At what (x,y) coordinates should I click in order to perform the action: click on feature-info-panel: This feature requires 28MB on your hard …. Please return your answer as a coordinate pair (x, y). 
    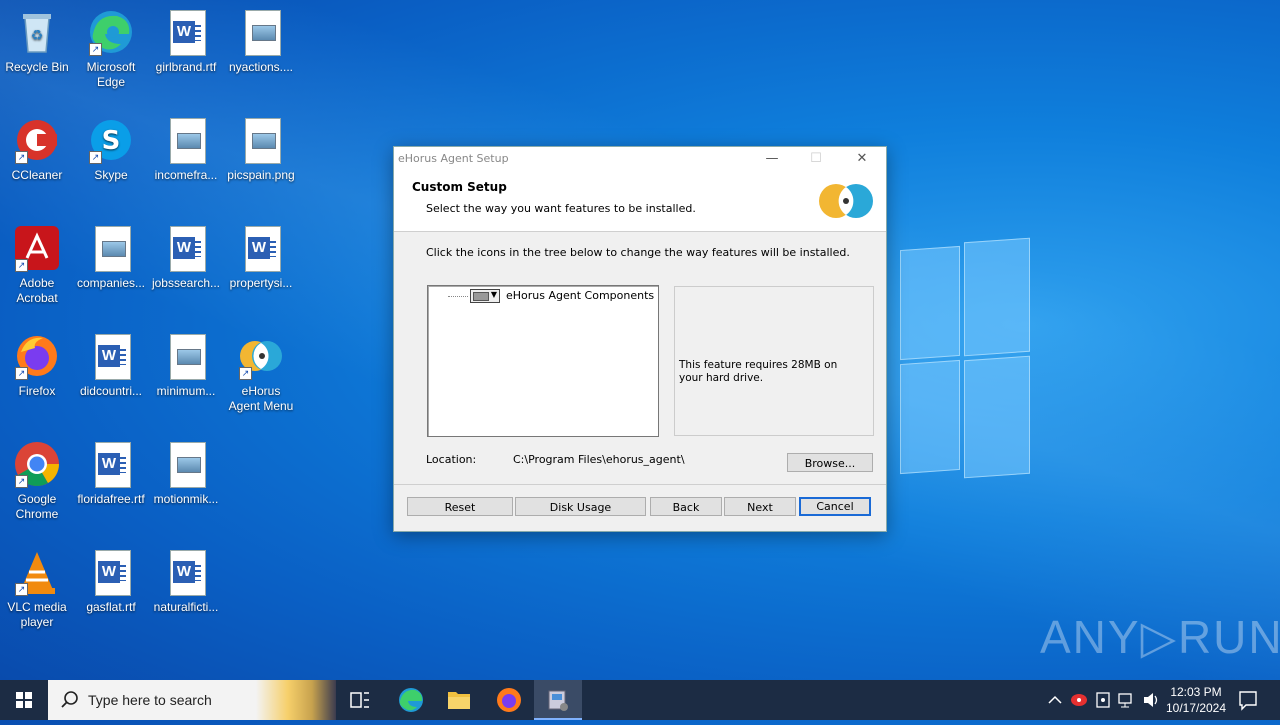
    Looking at the image, I should click on (774, 361).